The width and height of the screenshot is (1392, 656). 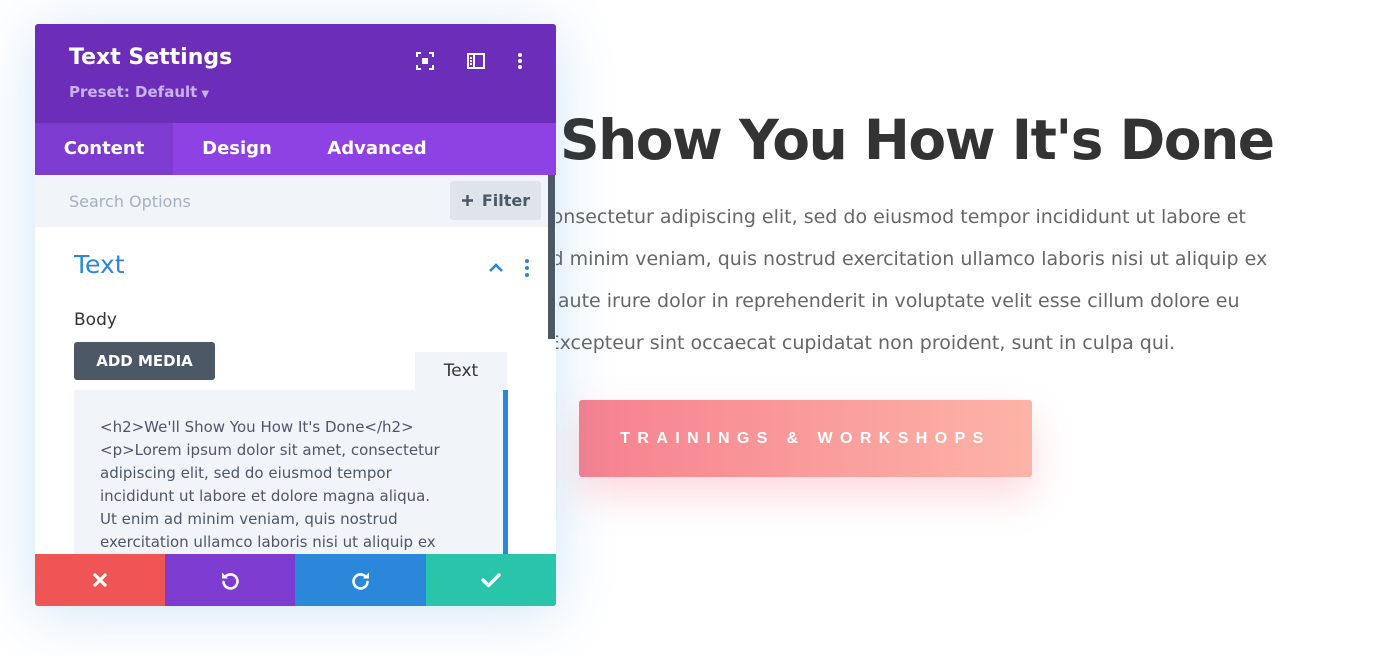 What do you see at coordinates (295, 73) in the screenshot?
I see `panel-header: Text Settings Preset: Default ▼` at bounding box center [295, 73].